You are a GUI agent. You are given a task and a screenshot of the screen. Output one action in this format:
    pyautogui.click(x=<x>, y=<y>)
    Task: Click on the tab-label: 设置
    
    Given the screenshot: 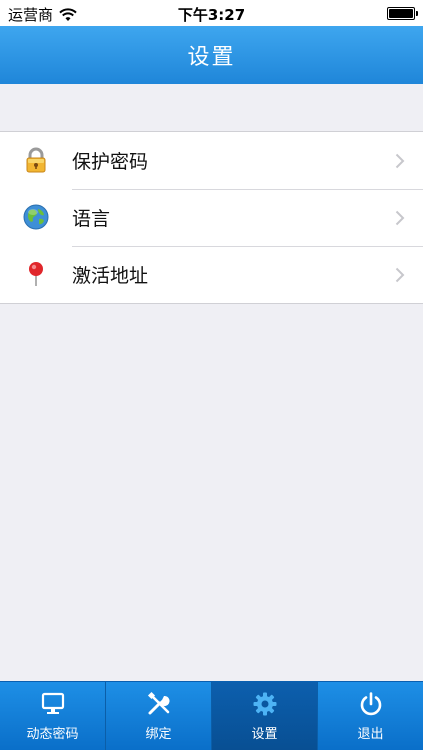 What is the action you would take?
    pyautogui.click(x=264, y=734)
    